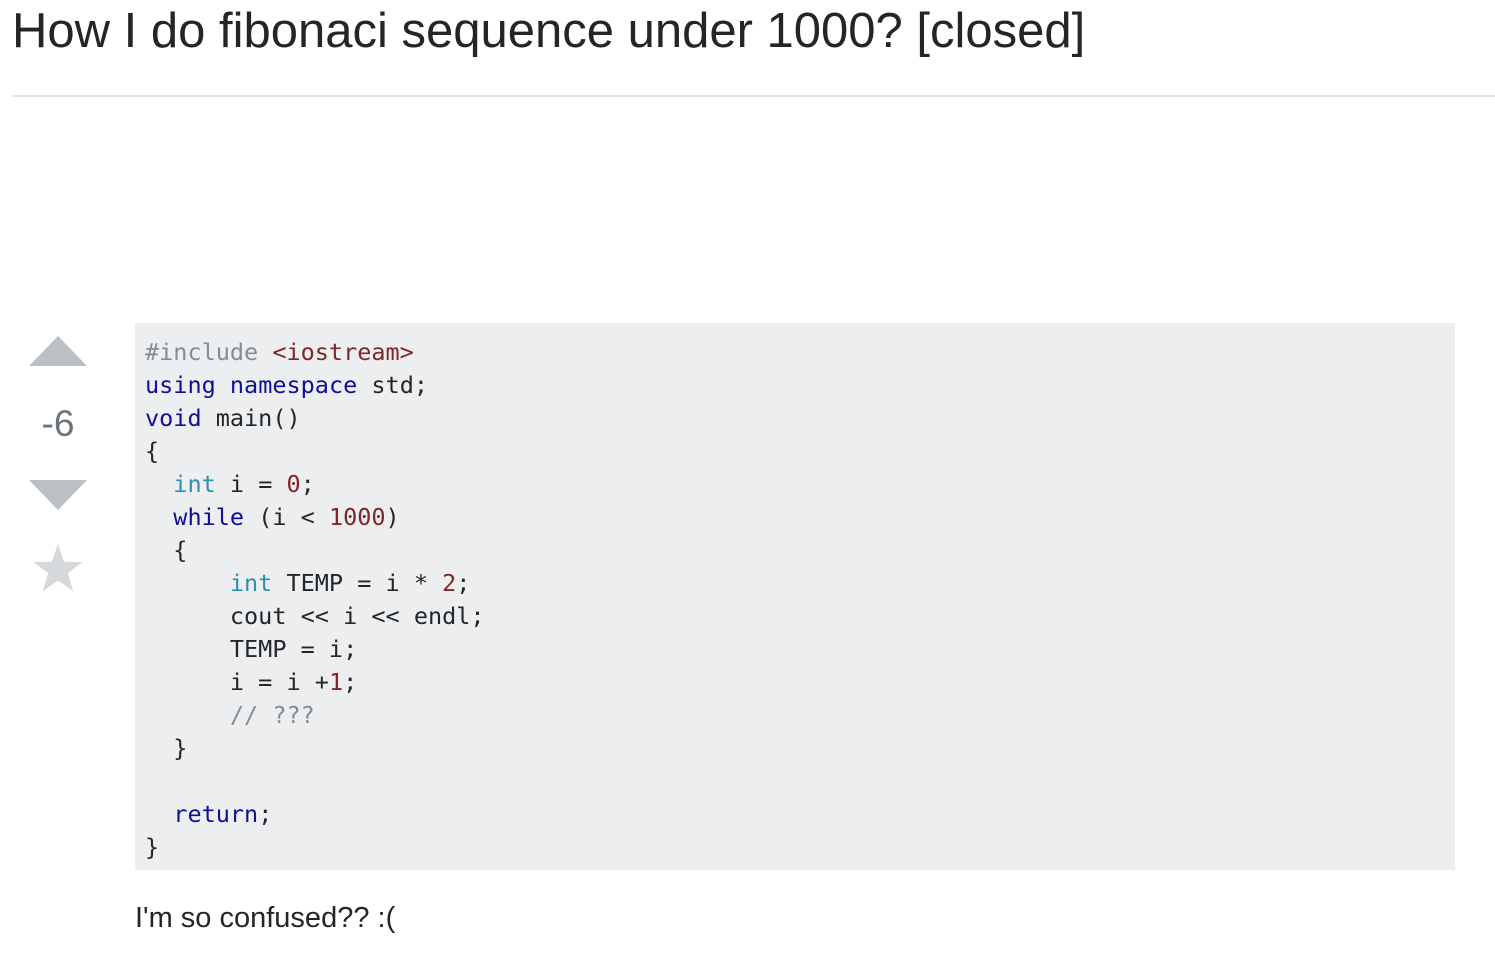 The width and height of the screenshot is (1495, 958). What do you see at coordinates (251, 484) in the screenshot?
I see `code-token: i =` at bounding box center [251, 484].